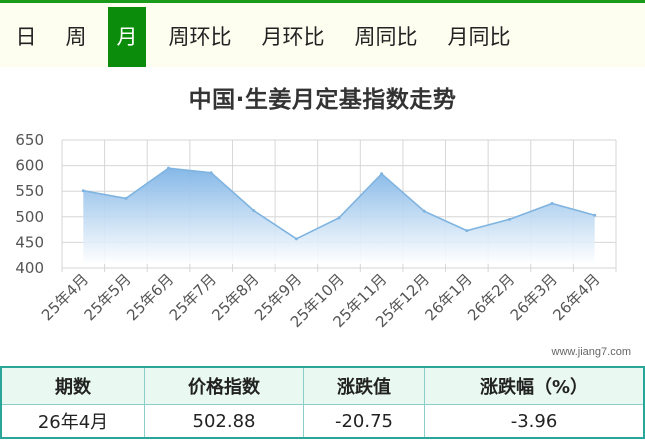  What do you see at coordinates (364, 385) in the screenshot?
I see `header-change-value: 涨跌值` at bounding box center [364, 385].